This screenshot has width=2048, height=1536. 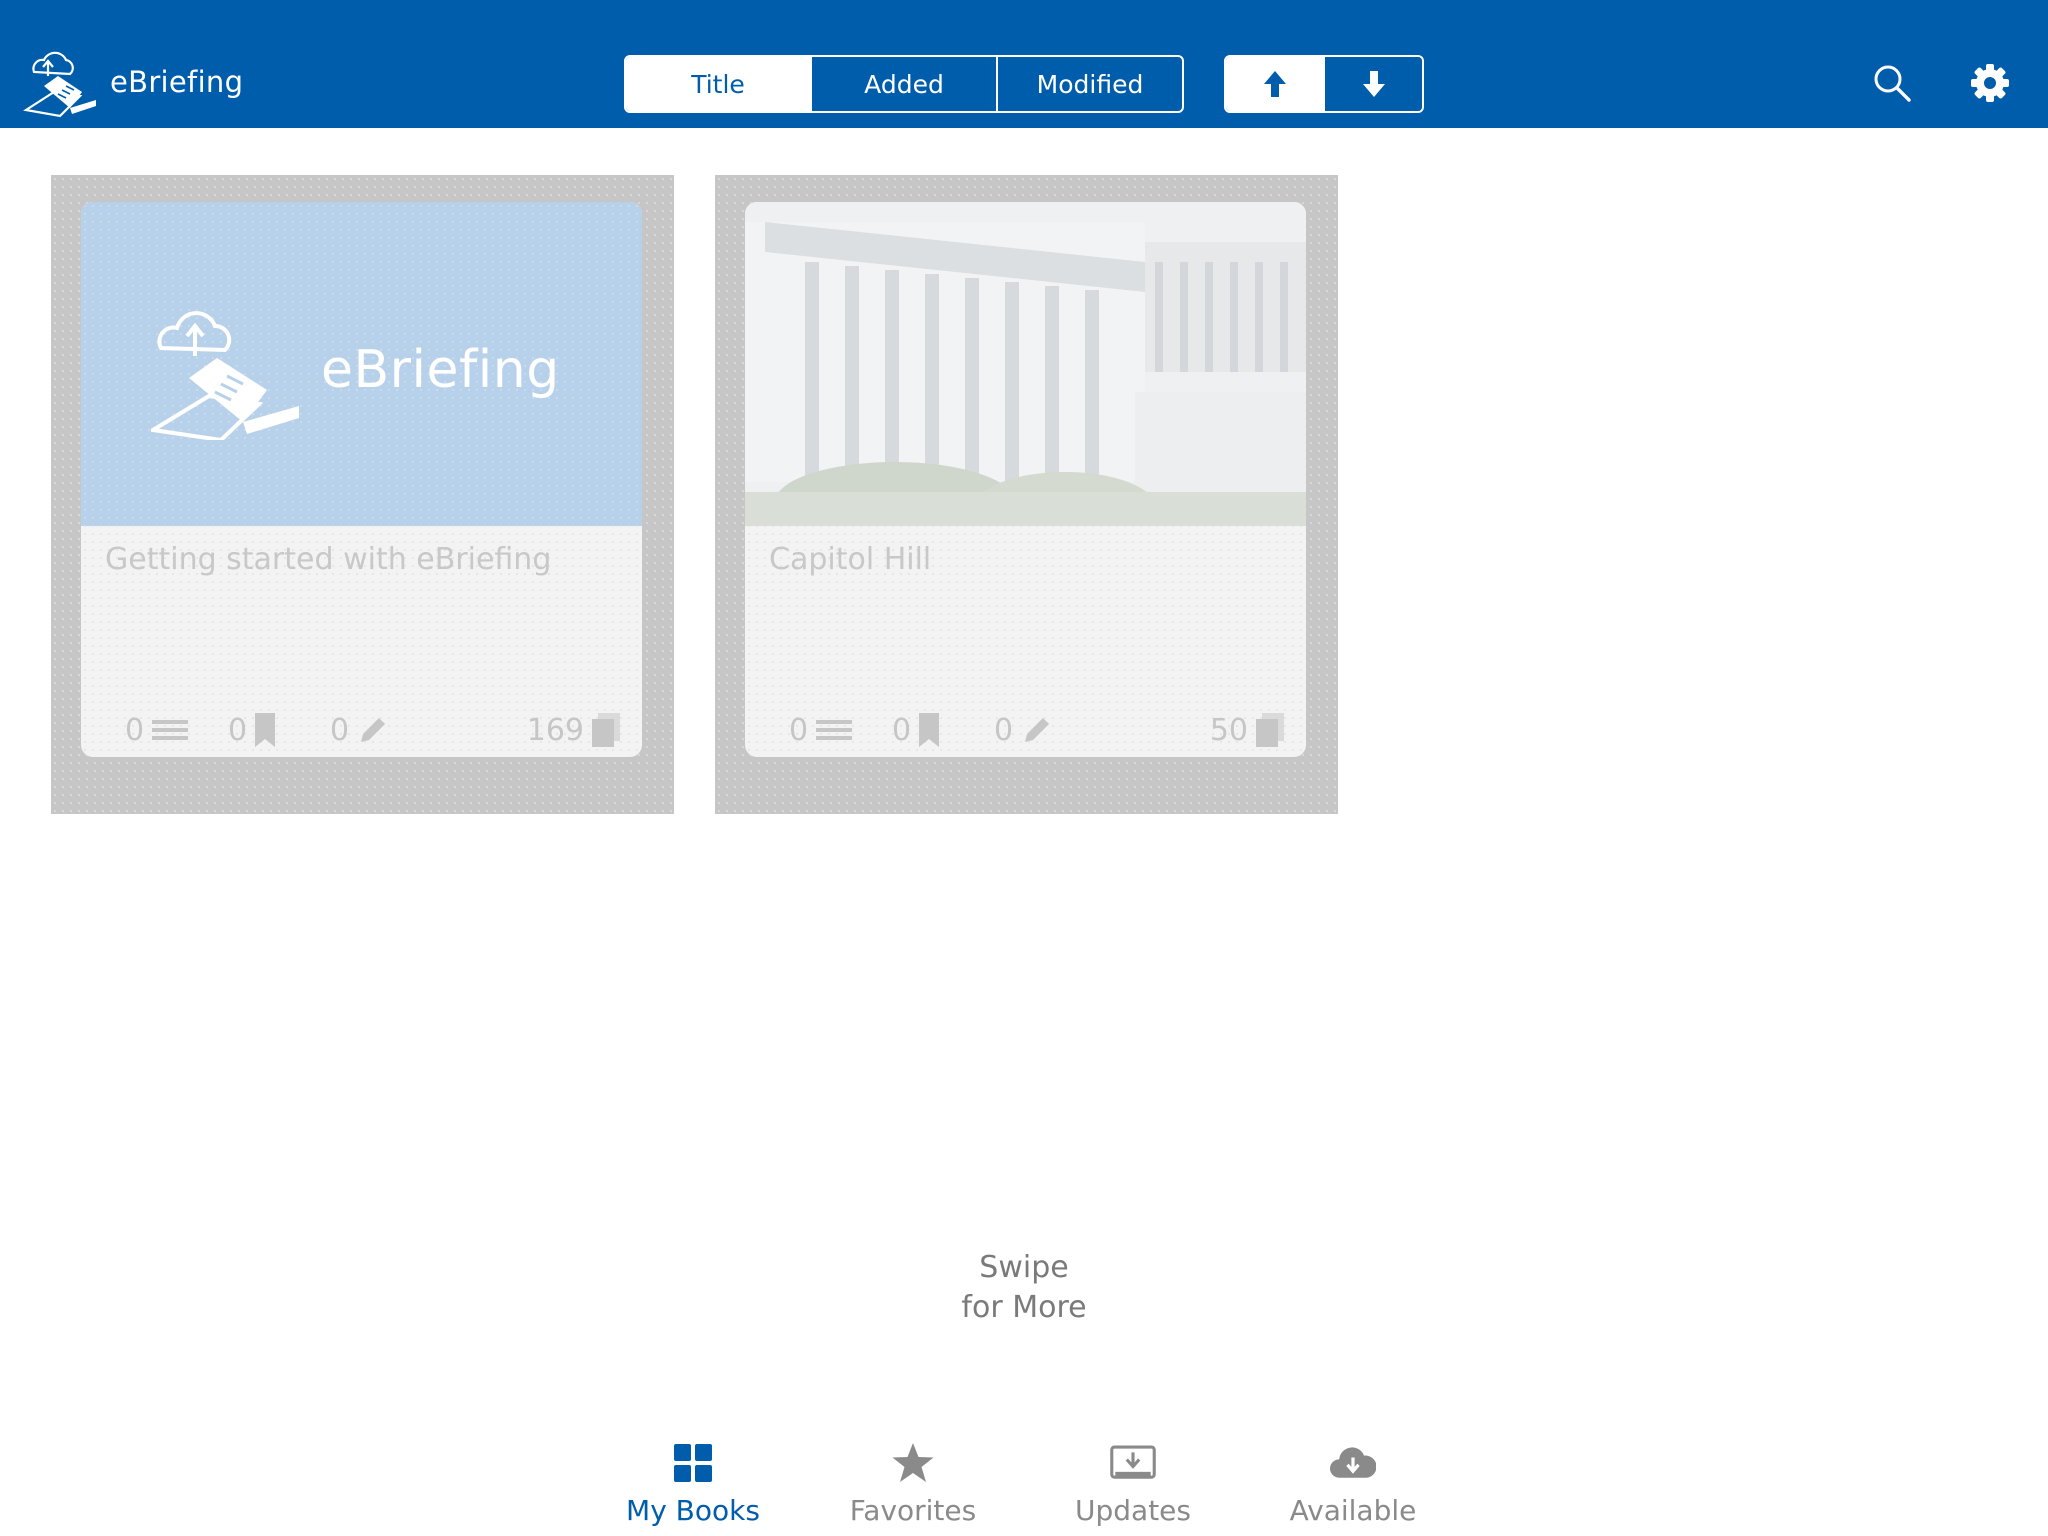 I want to click on tab-available: Available, so click(x=1353, y=1488).